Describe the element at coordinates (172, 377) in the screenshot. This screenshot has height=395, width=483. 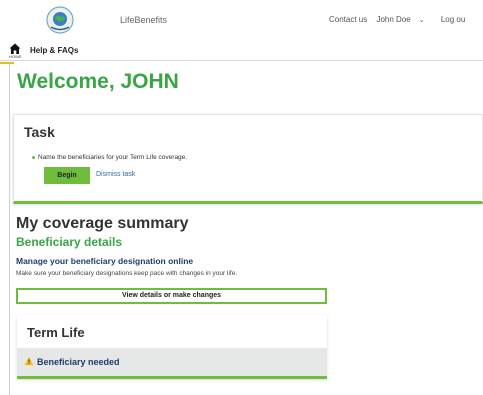
I see `card-accent-bar` at that location.